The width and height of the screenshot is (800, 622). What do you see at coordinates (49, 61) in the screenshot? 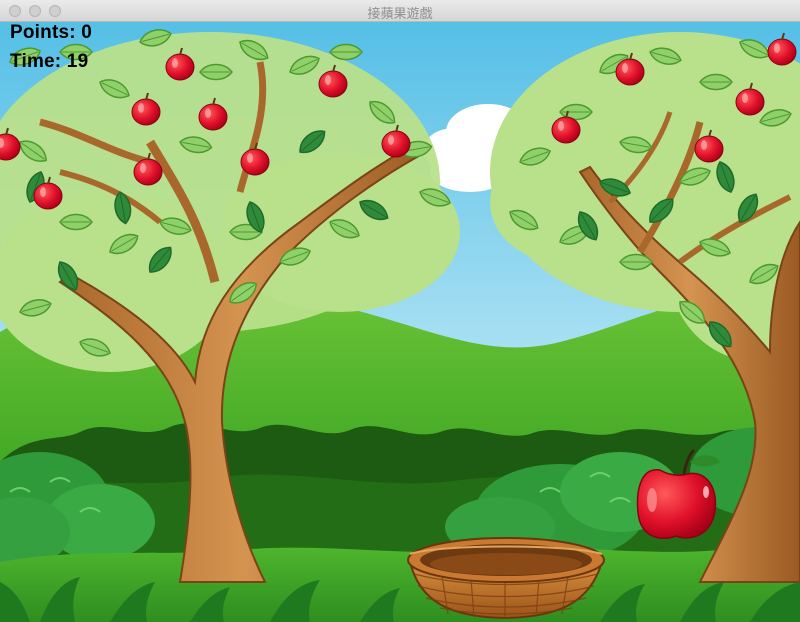
I see `time-counter: Time: 19` at bounding box center [49, 61].